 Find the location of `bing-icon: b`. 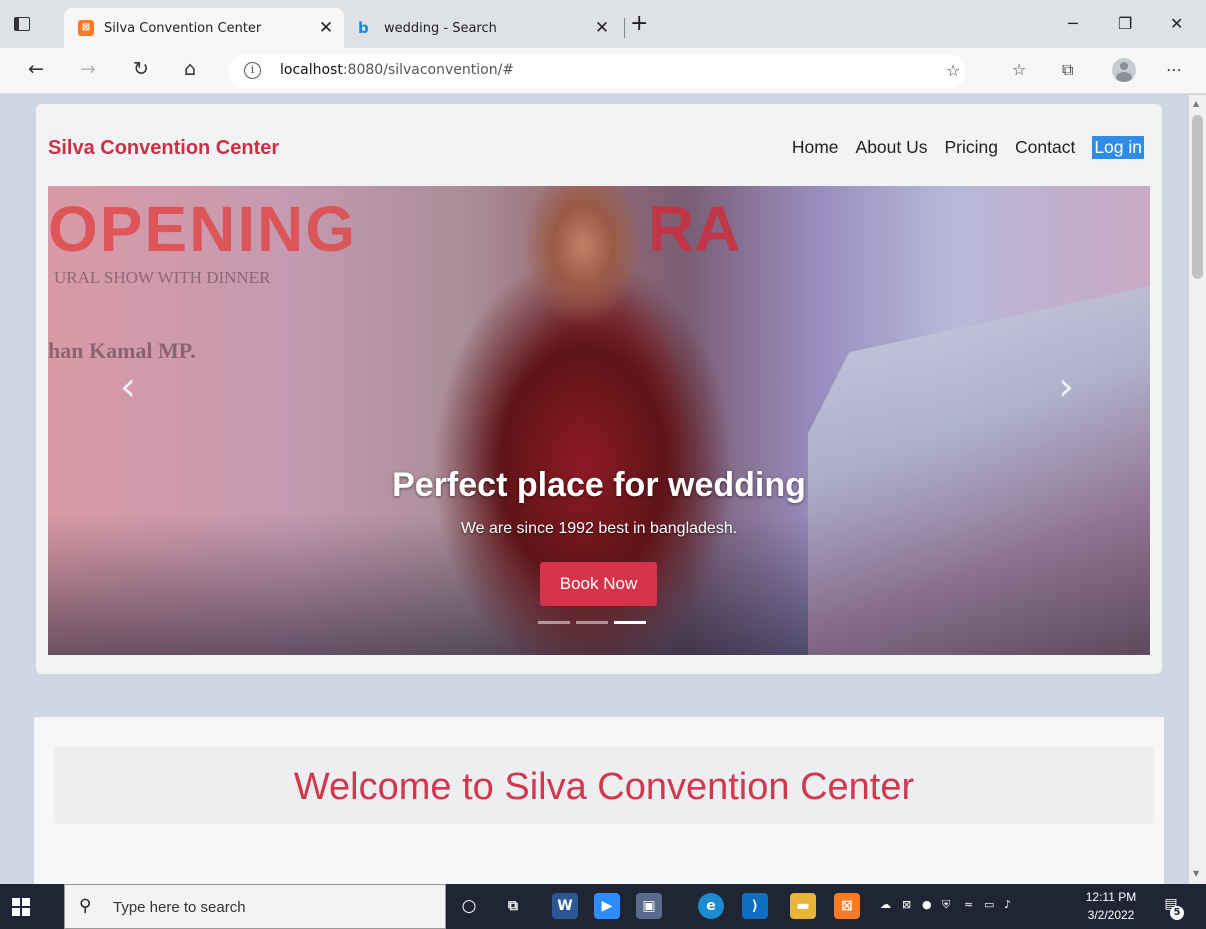

bing-icon: b is located at coordinates (363, 28).